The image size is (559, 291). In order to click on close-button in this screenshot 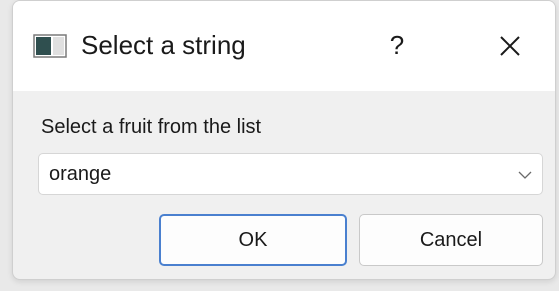, I will do `click(510, 46)`.